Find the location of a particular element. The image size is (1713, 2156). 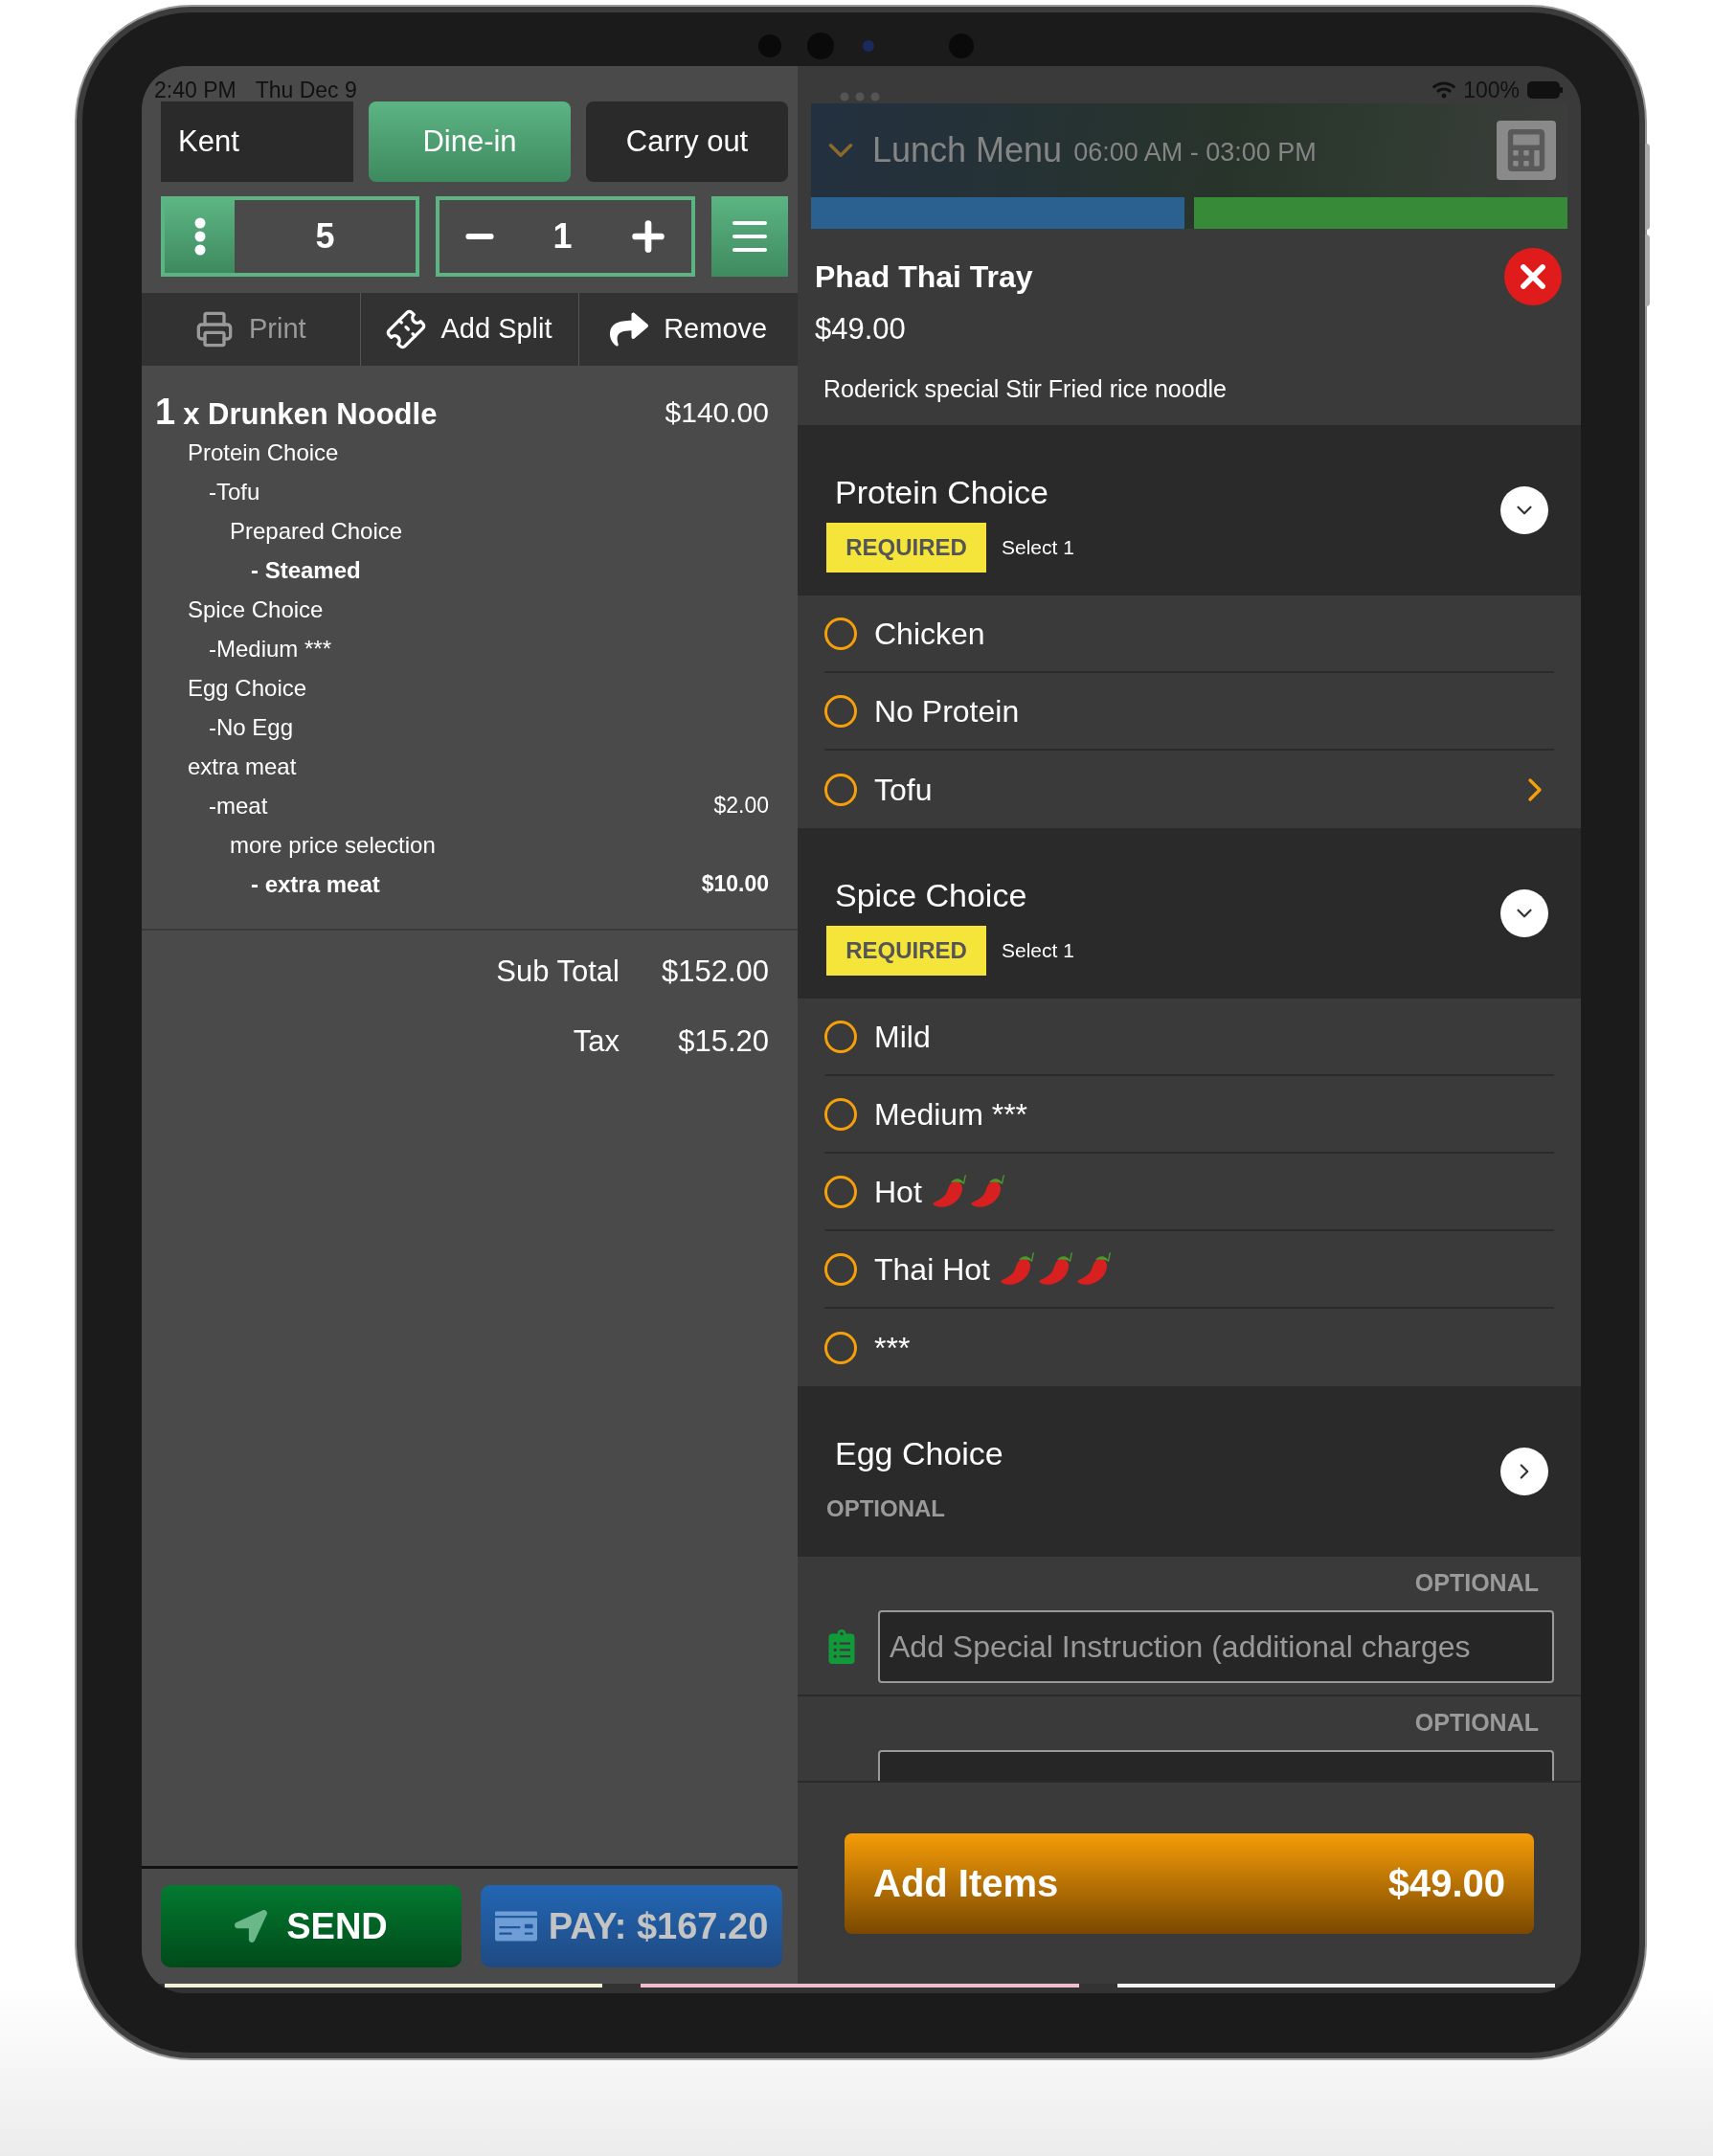

instruction-field: Add Special Instruction (additional charges is located at coordinates (1216, 1647).